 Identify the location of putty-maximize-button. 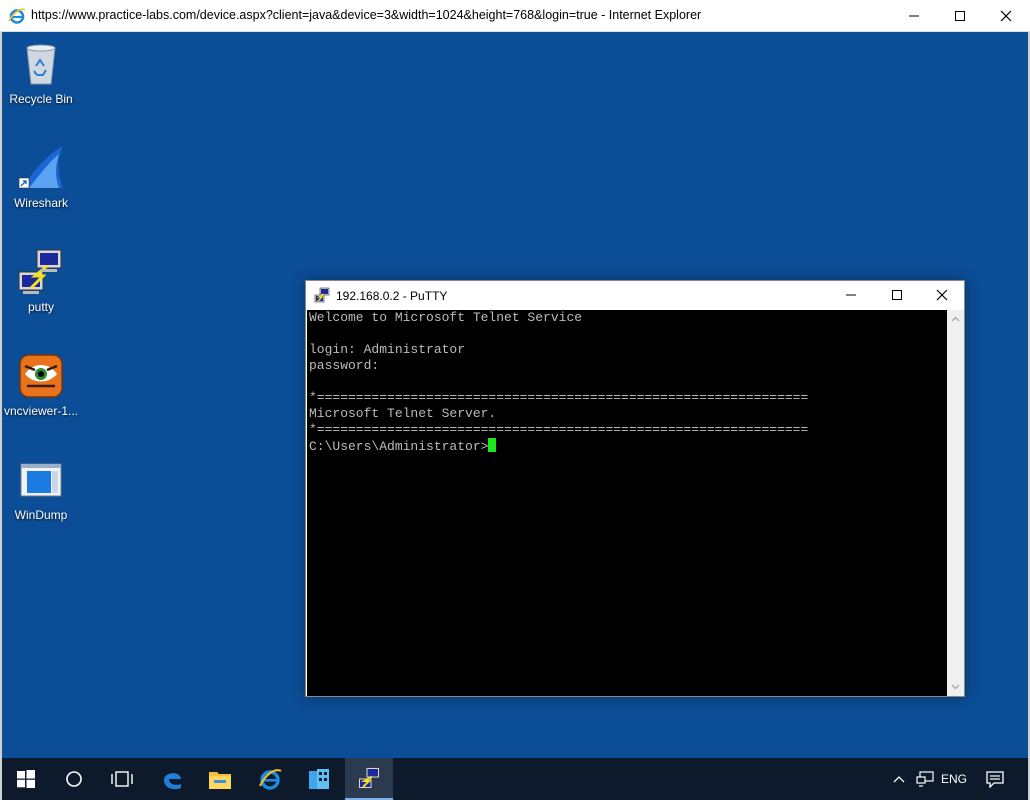
(897, 295).